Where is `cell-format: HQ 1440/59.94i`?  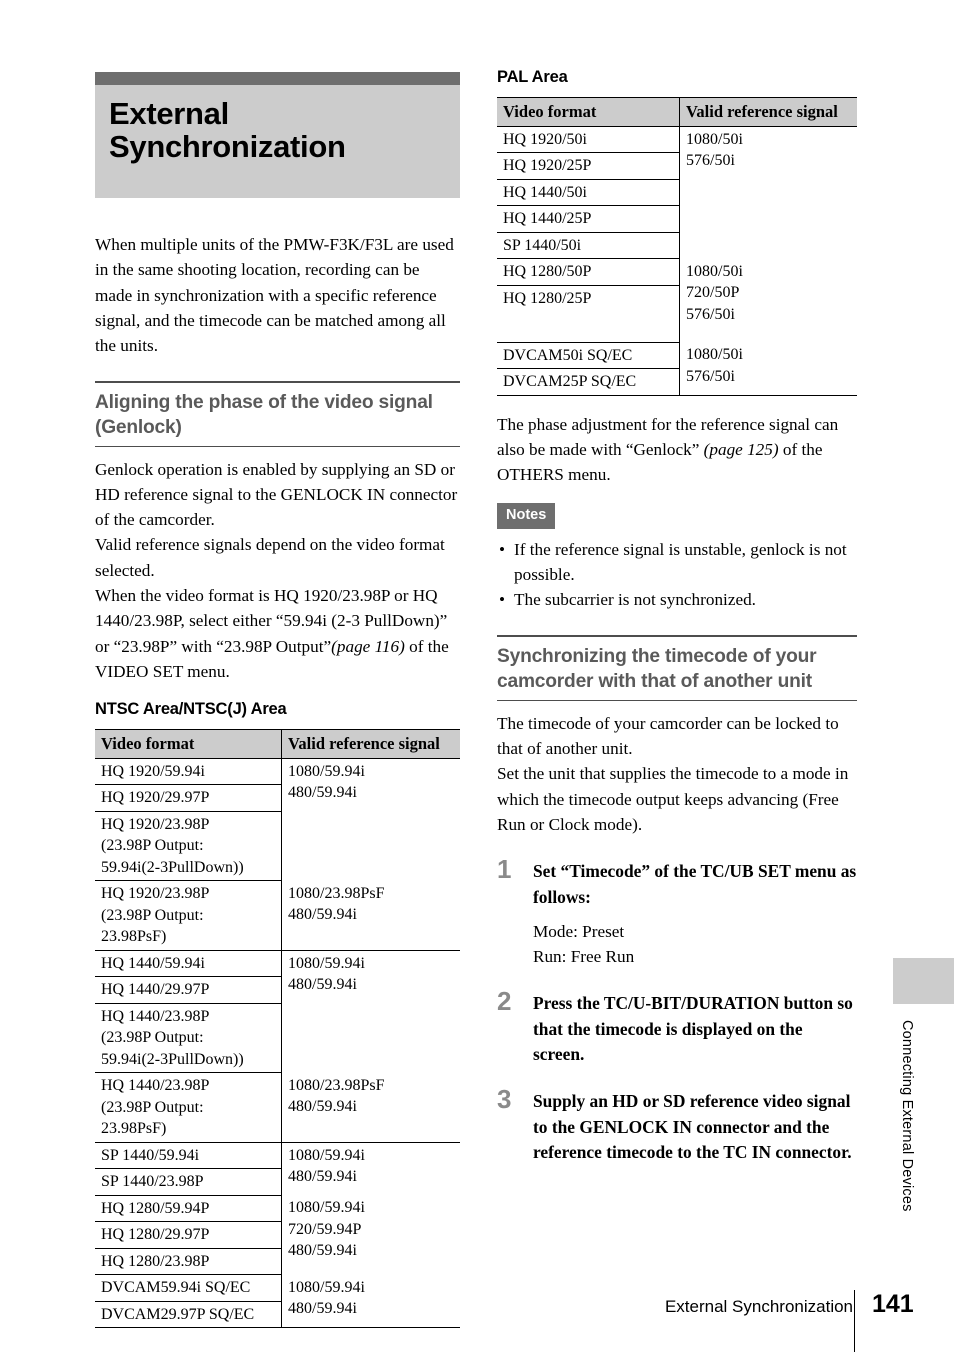 cell-format: HQ 1440/59.94i is located at coordinates (188, 964).